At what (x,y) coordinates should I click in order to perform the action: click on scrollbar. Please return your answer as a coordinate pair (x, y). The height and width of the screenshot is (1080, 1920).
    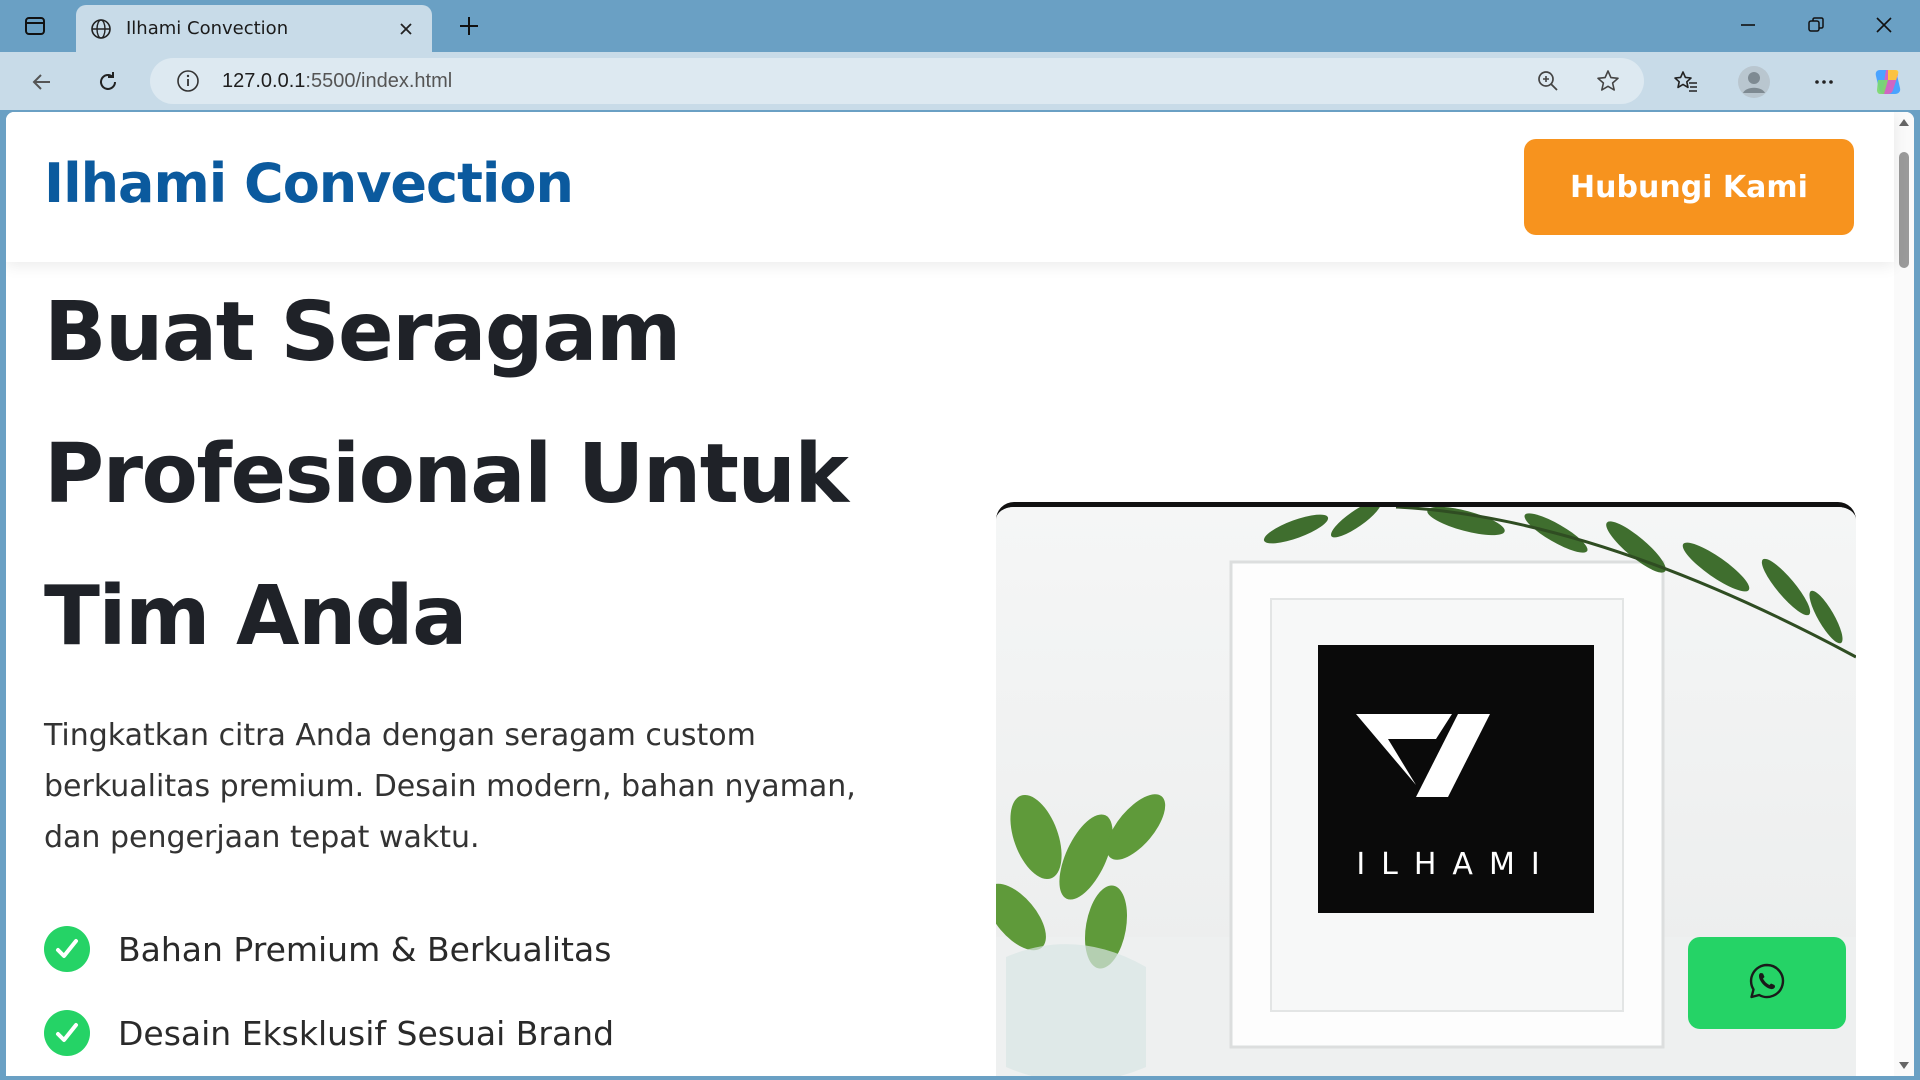
    Looking at the image, I should click on (1904, 594).